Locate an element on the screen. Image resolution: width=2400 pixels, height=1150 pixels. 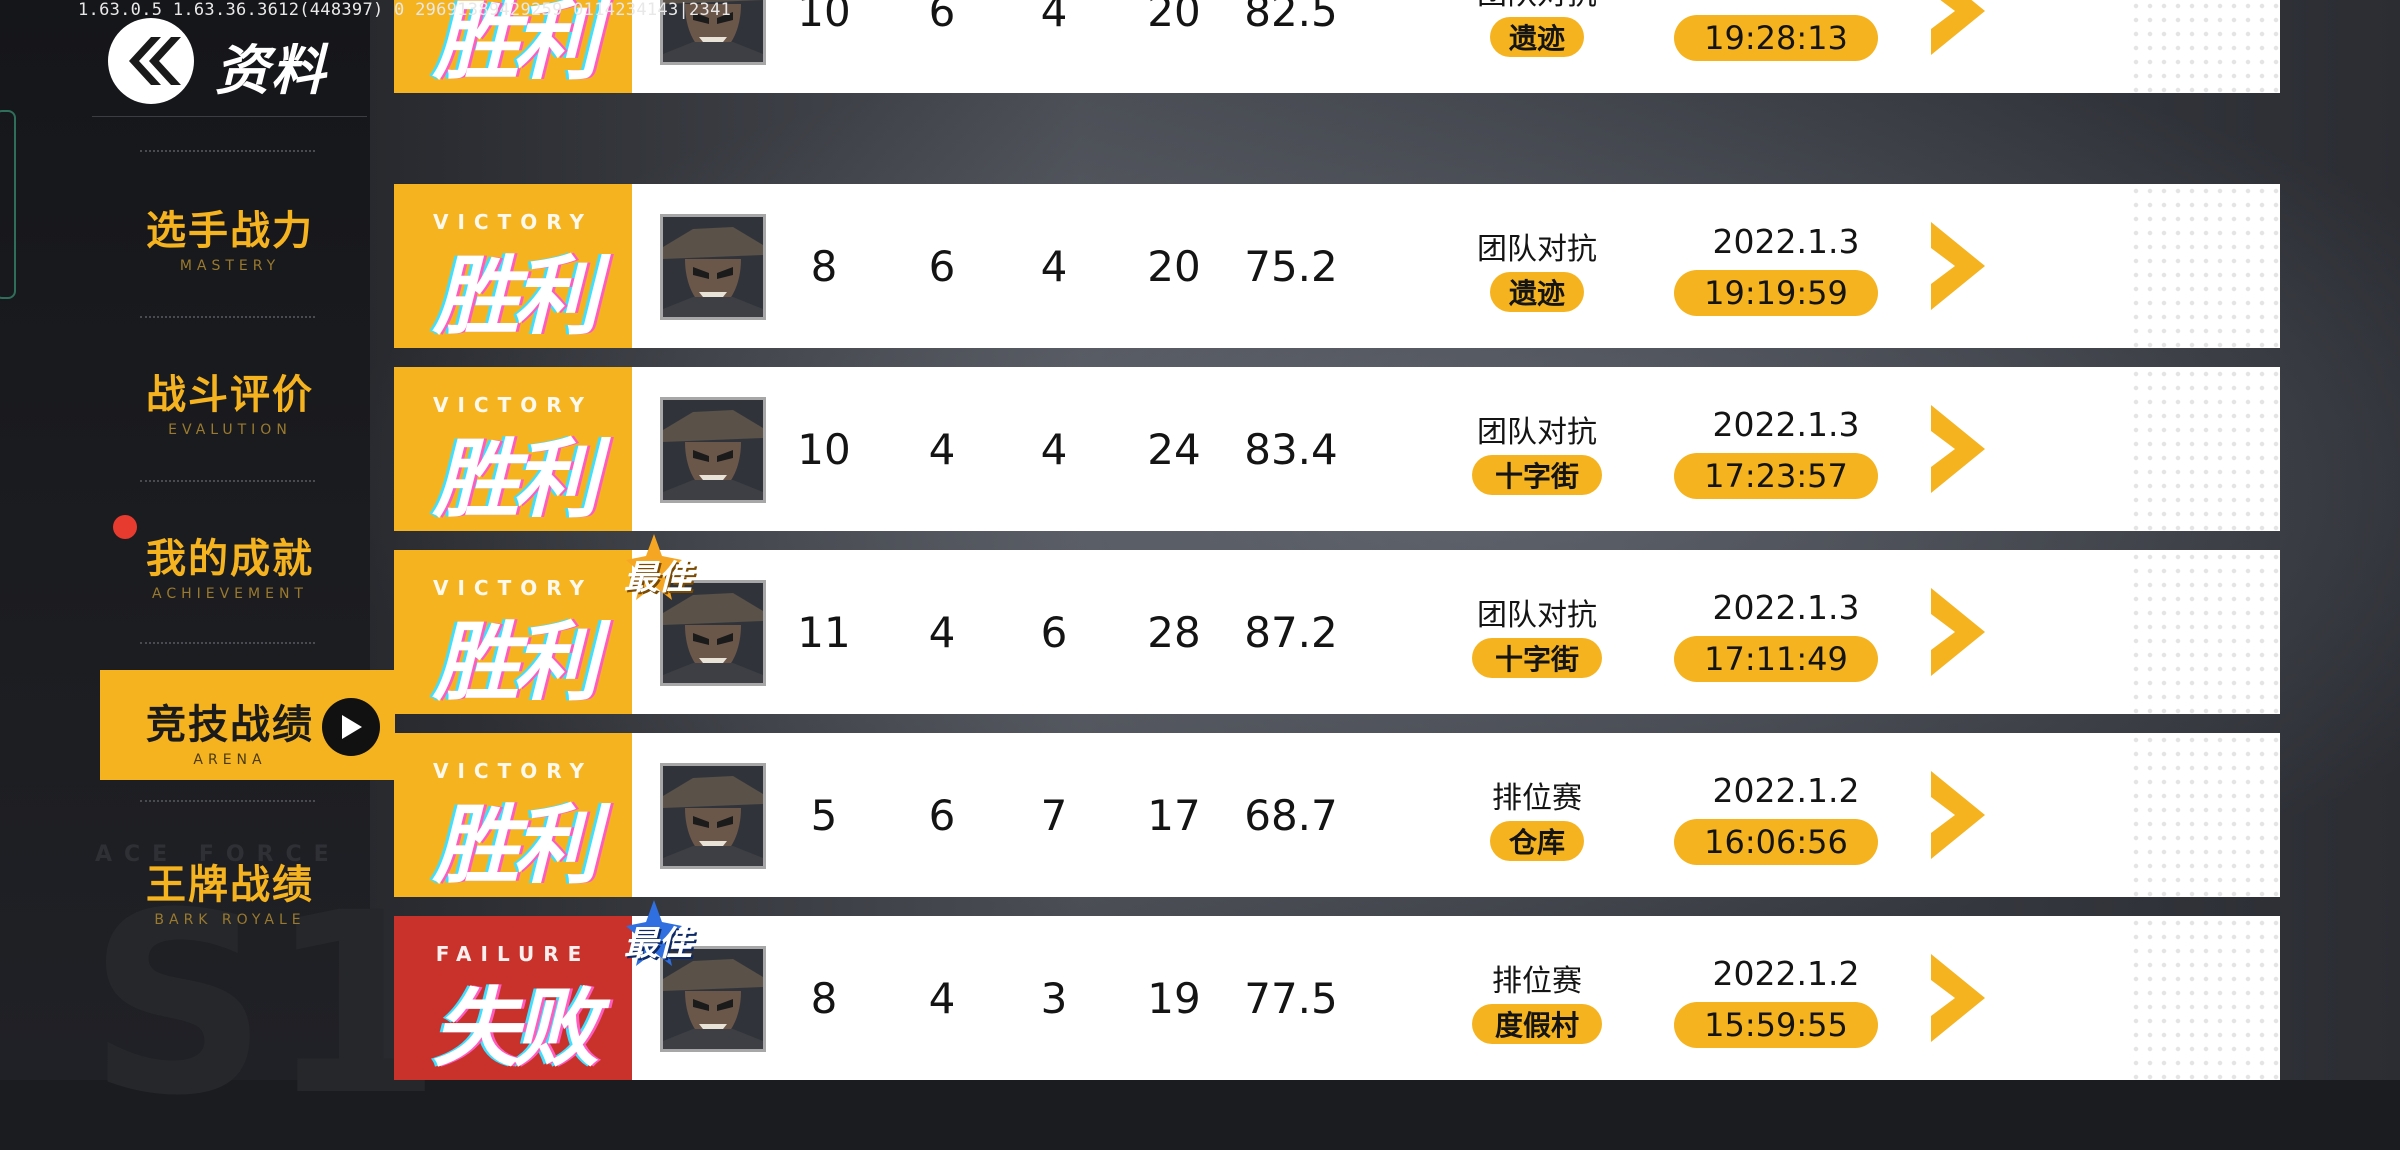
match-time: 17:11:49 is located at coordinates (1776, 659).